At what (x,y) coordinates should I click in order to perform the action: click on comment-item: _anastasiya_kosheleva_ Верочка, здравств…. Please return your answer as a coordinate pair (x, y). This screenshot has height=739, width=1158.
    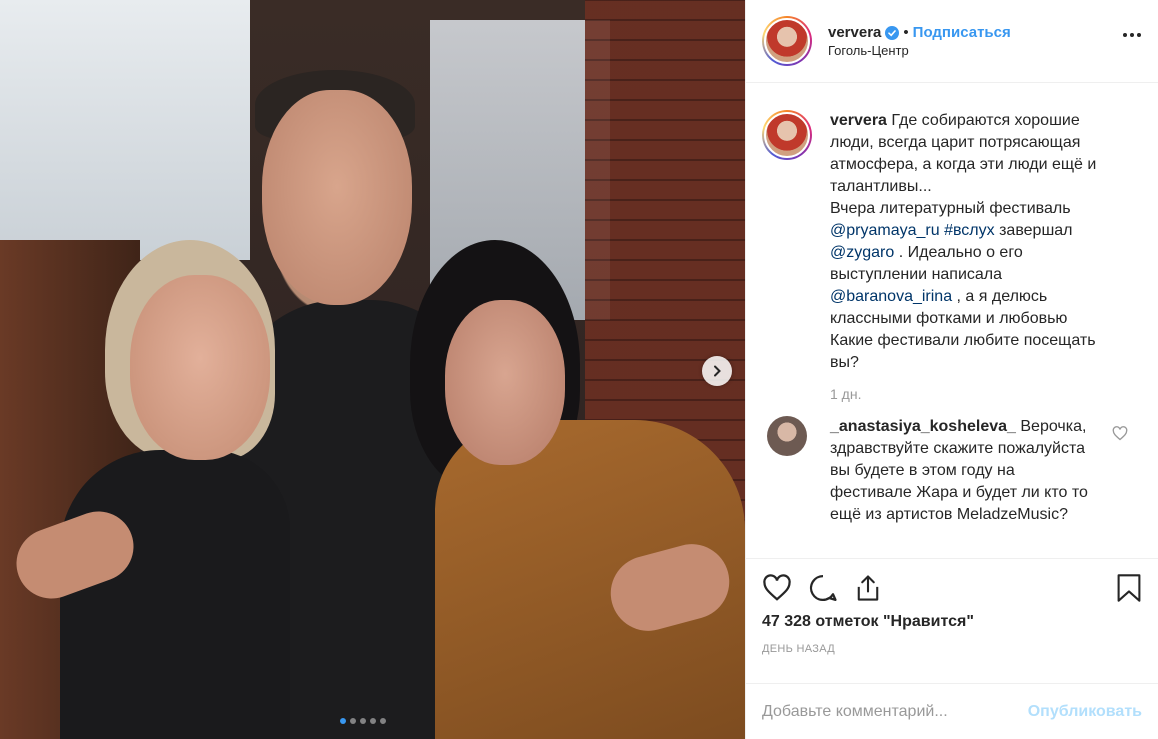
    Looking at the image, I should click on (952, 471).